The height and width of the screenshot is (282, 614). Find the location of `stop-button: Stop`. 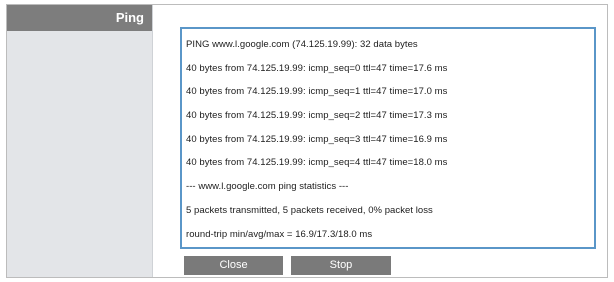

stop-button: Stop is located at coordinates (341, 265).